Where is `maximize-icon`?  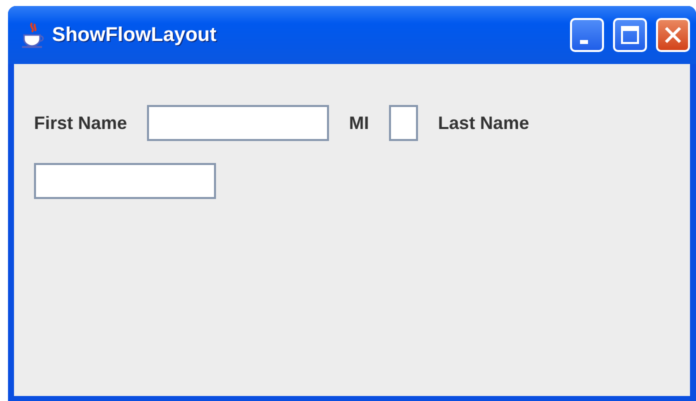
maximize-icon is located at coordinates (630, 35).